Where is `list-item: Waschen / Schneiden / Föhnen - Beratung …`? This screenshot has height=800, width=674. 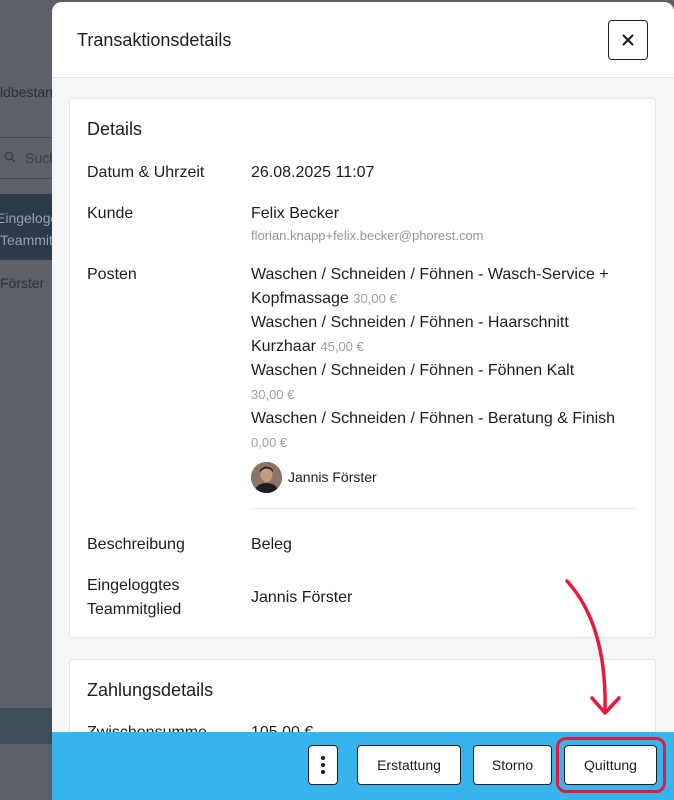 list-item: Waschen / Schneiden / Föhnen - Beratung … is located at coordinates (448, 431).